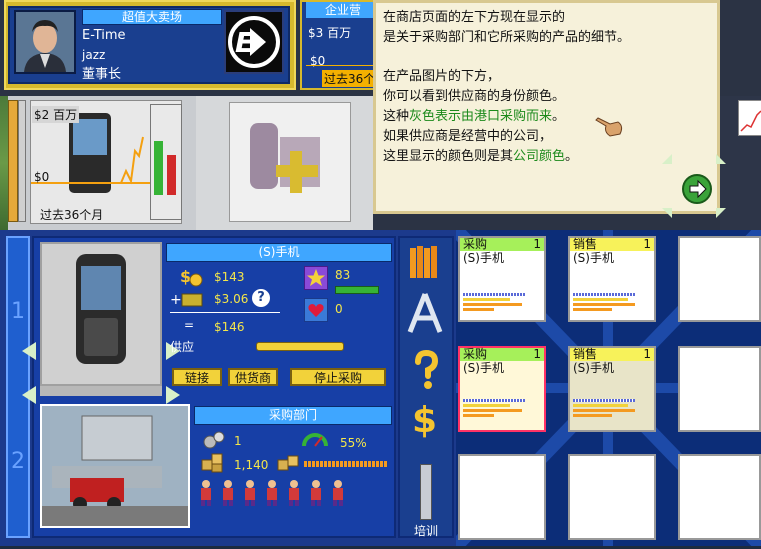 The image size is (761, 549). Describe the element at coordinates (475, 354) in the screenshot. I see `card-type: 采购` at that location.